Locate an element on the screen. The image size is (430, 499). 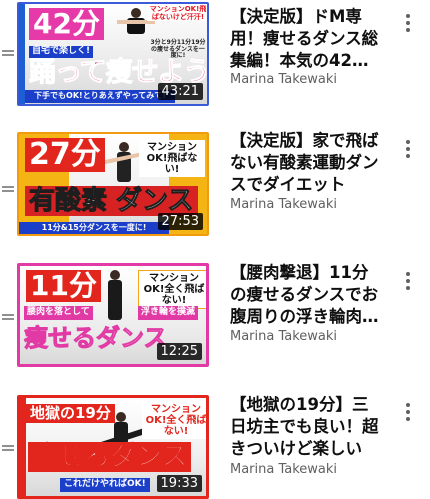
left-tag: 腰肉を落として is located at coordinates (58, 313).